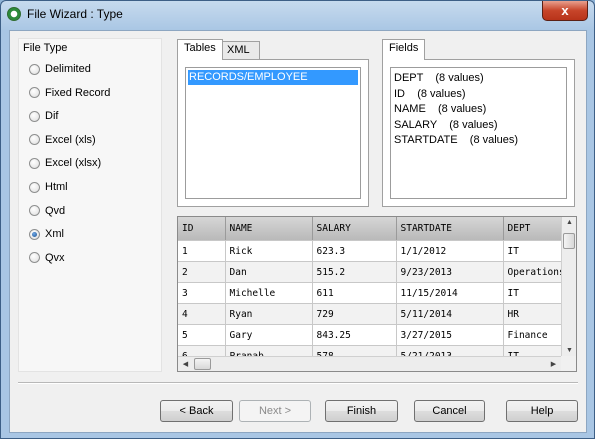 The height and width of the screenshot is (439, 595). Describe the element at coordinates (78, 92) in the screenshot. I see `file-type-option-label: Fixed Record` at that location.